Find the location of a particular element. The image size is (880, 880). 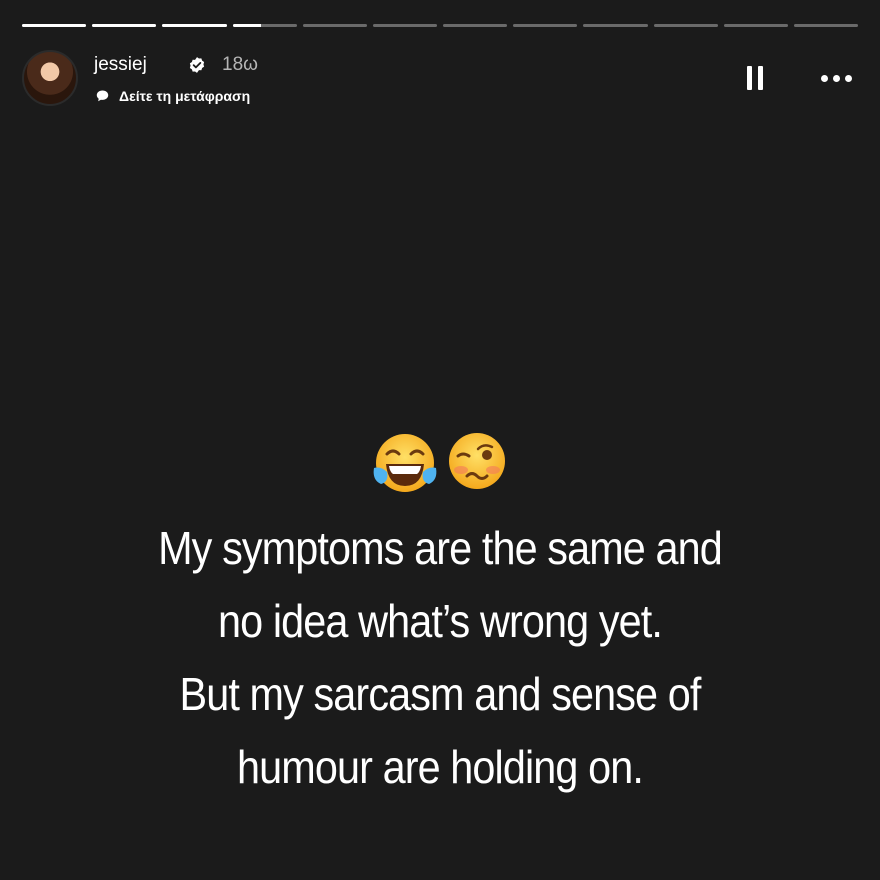

pause-button is located at coordinates (755, 79).